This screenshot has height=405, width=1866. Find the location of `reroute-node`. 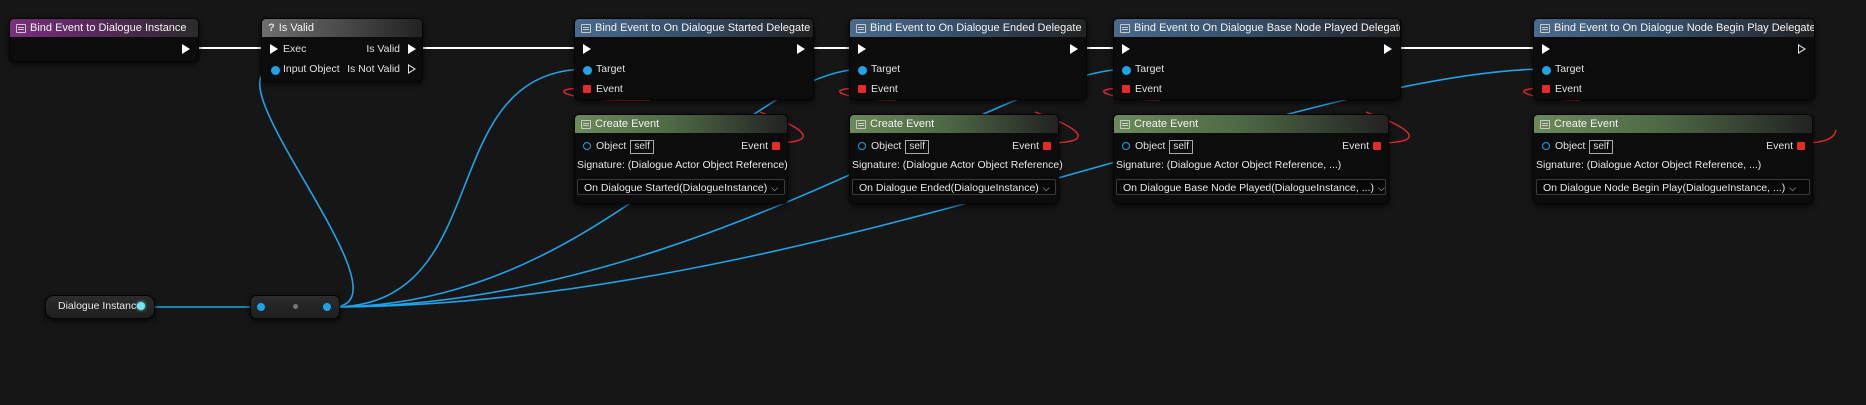

reroute-node is located at coordinates (295, 307).